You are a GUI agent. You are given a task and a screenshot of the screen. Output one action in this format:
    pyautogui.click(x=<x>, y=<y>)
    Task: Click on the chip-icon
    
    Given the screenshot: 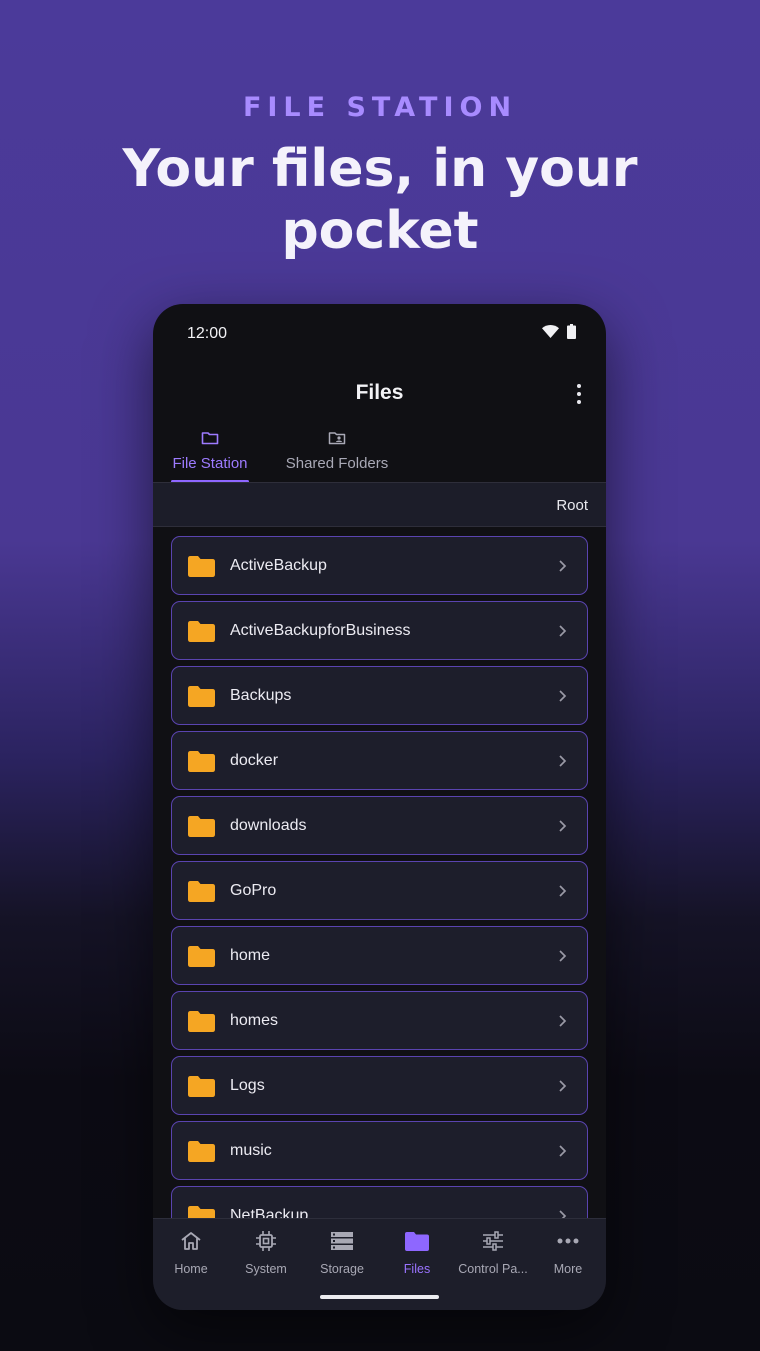 What is the action you would take?
    pyautogui.click(x=266, y=1241)
    